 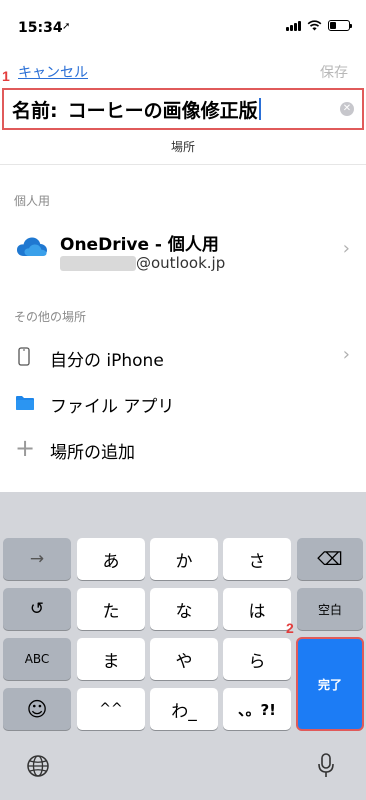 What do you see at coordinates (107, 361) in the screenshot?
I see `location-label: 自分の iPhone` at bounding box center [107, 361].